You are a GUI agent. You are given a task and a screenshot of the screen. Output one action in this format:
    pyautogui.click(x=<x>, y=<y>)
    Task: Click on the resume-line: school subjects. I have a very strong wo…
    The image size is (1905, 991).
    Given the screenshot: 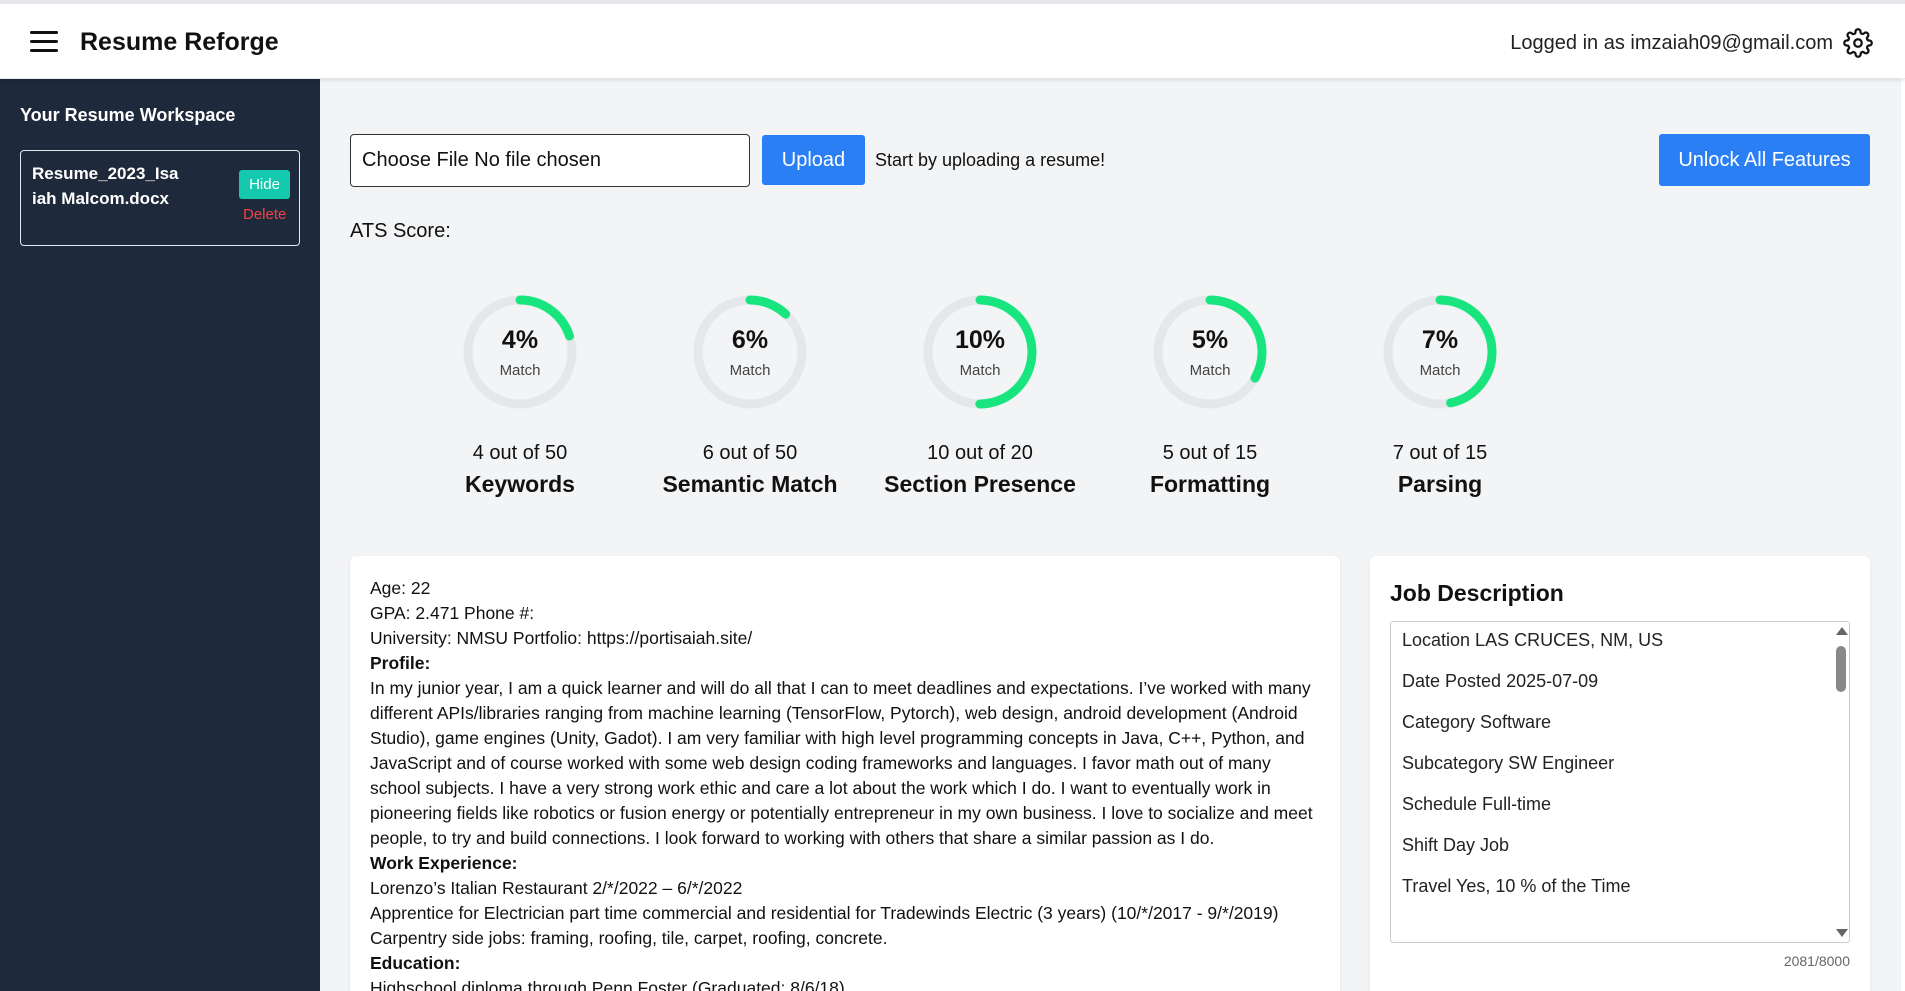 What is the action you would take?
    pyautogui.click(x=820, y=788)
    